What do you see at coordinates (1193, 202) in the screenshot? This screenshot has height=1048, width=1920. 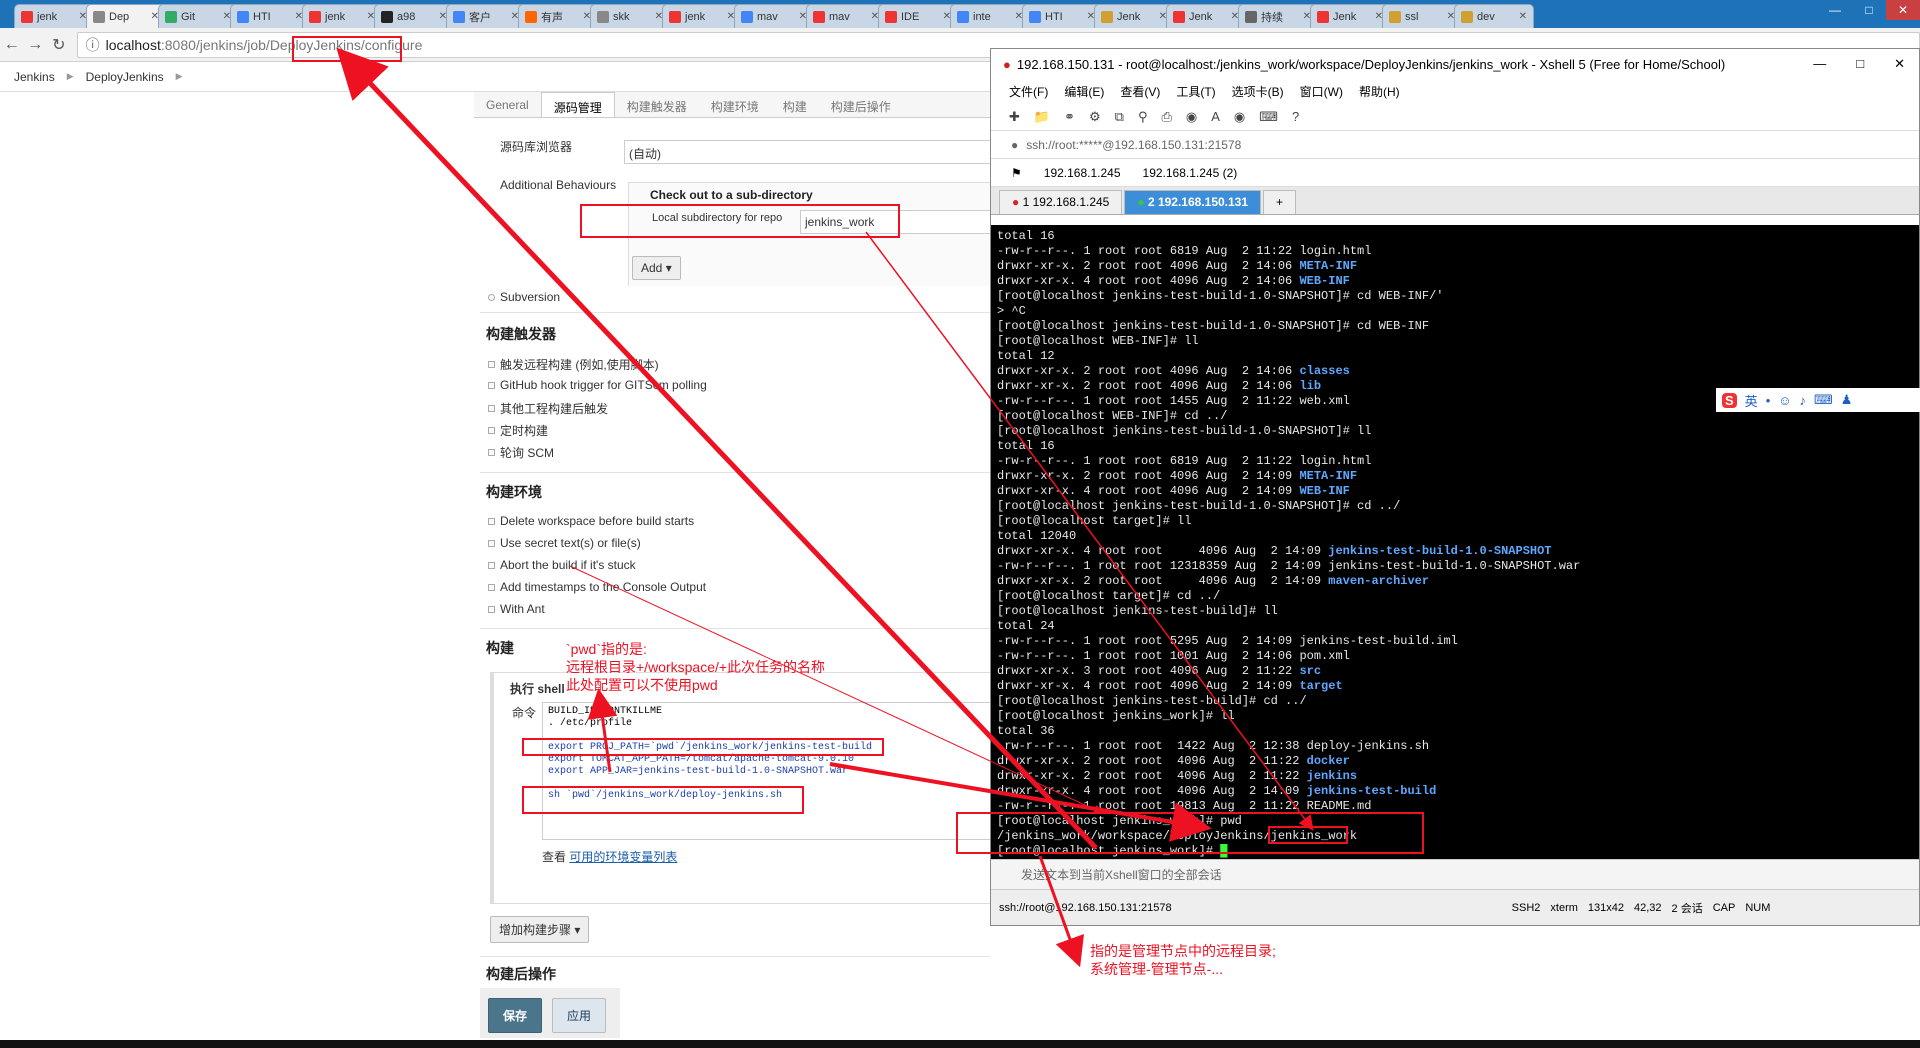 I see `session-tab-2: ● 2 192.168.150.131` at bounding box center [1193, 202].